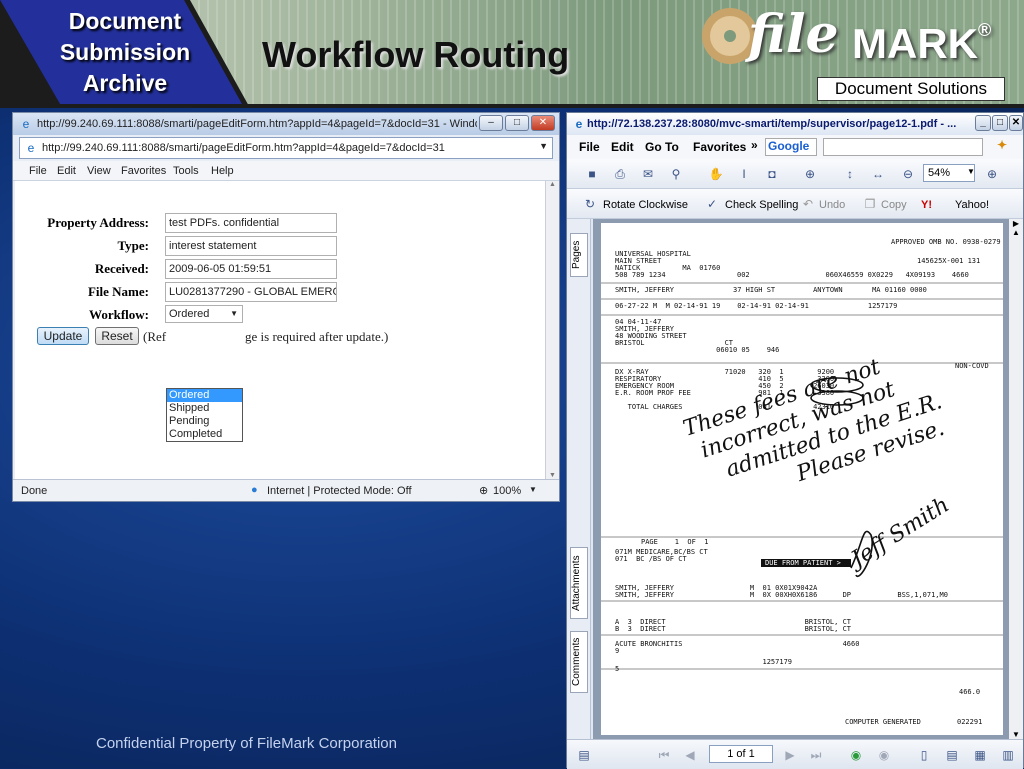 This screenshot has height=769, width=1024. What do you see at coordinates (716, 174) in the screenshot?
I see `hand-tool-icon: ✋` at bounding box center [716, 174].